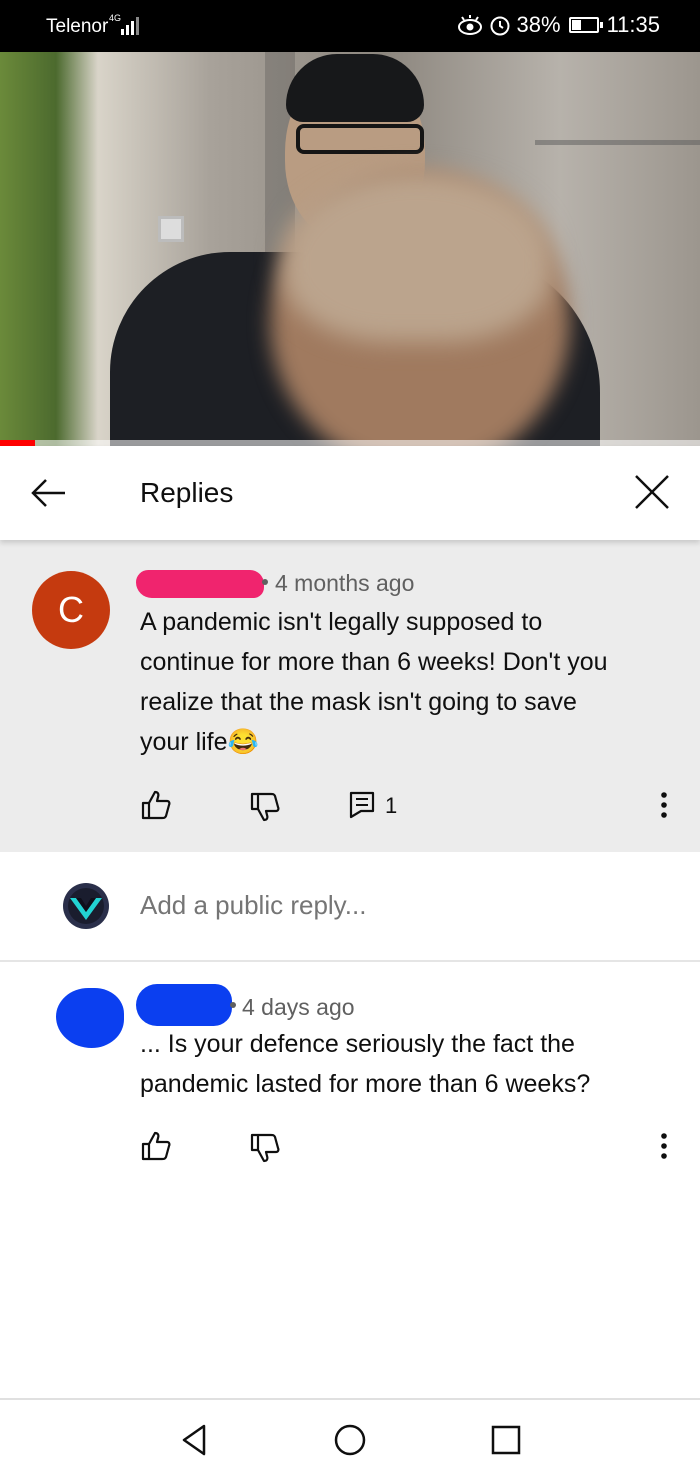 Image resolution: width=700 pixels, height=1478 pixels. What do you see at coordinates (617, 142) in the screenshot?
I see `video-background-rail` at bounding box center [617, 142].